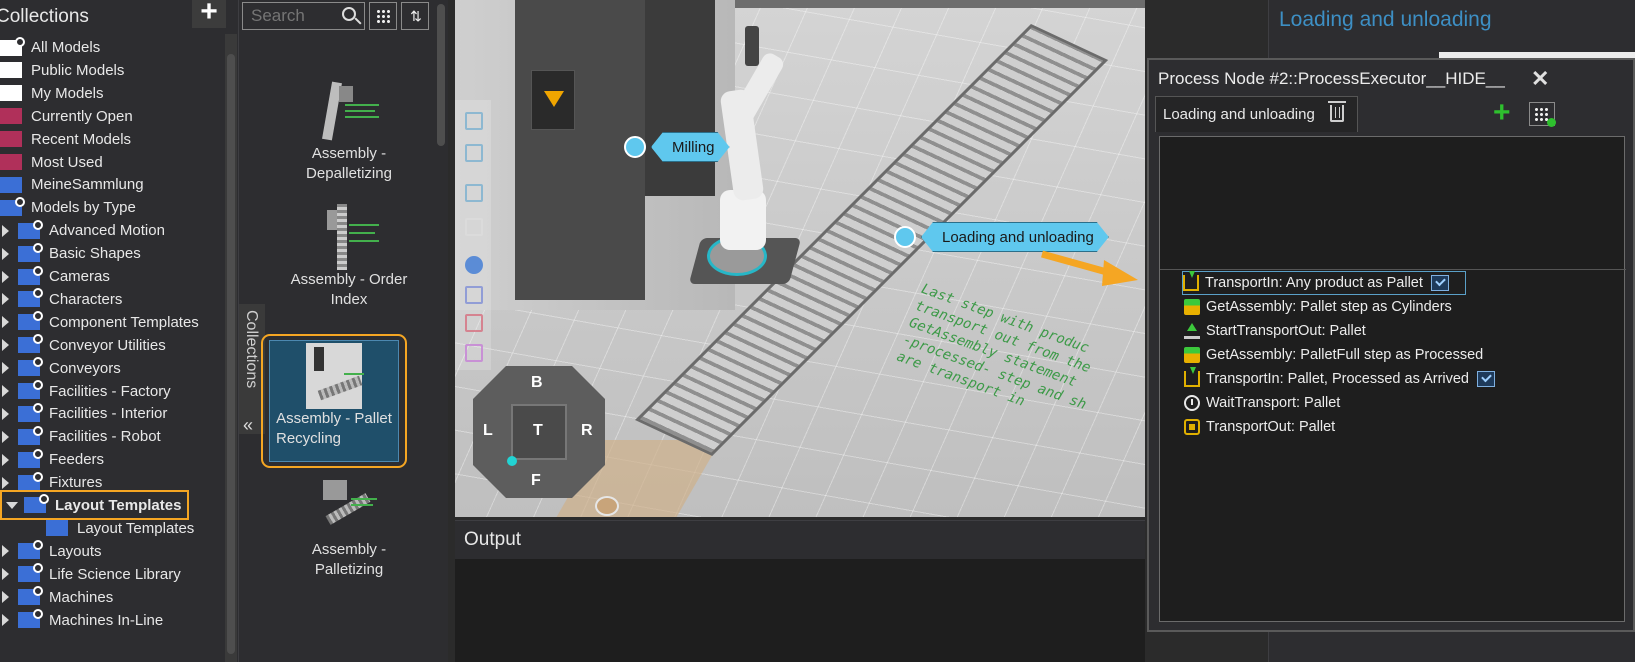  I want to click on box-view-icon, so click(474, 227).